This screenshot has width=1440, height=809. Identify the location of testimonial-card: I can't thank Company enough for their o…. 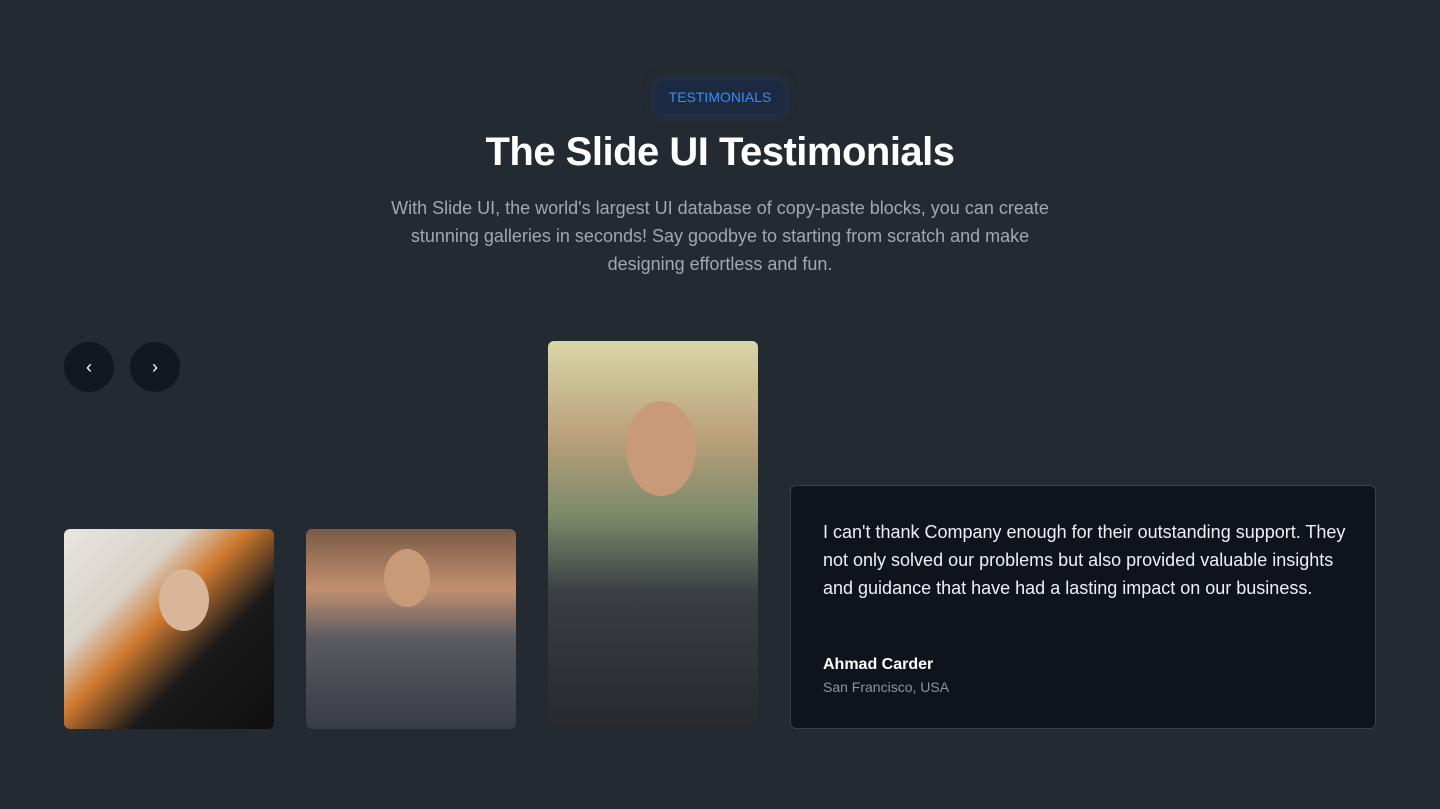
(1083, 607).